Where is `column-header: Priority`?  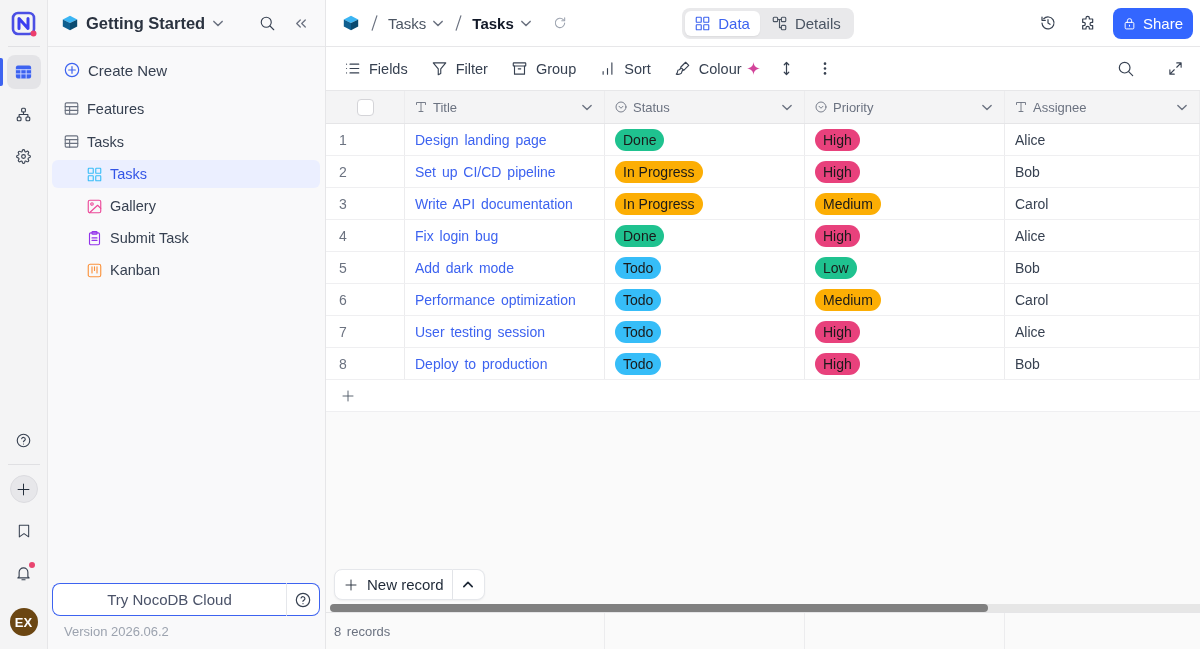
column-header: Priority is located at coordinates (905, 107).